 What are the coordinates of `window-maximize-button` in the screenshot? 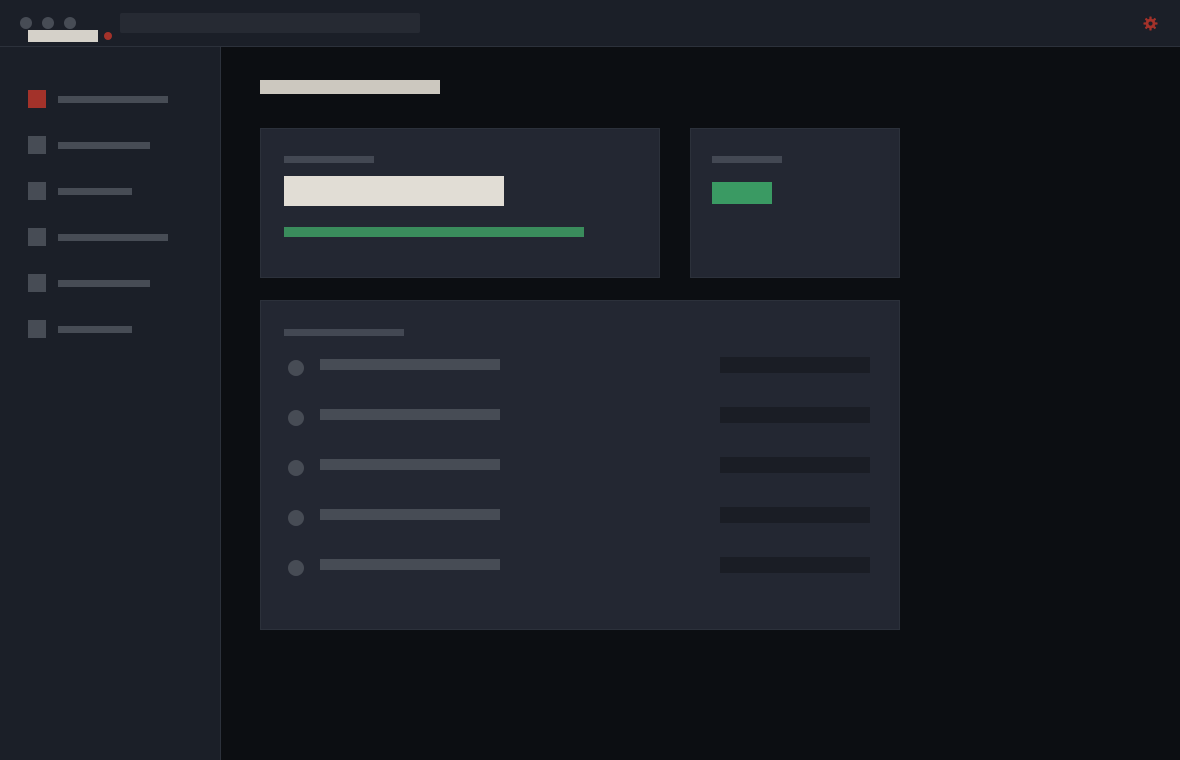 It's located at (70, 23).